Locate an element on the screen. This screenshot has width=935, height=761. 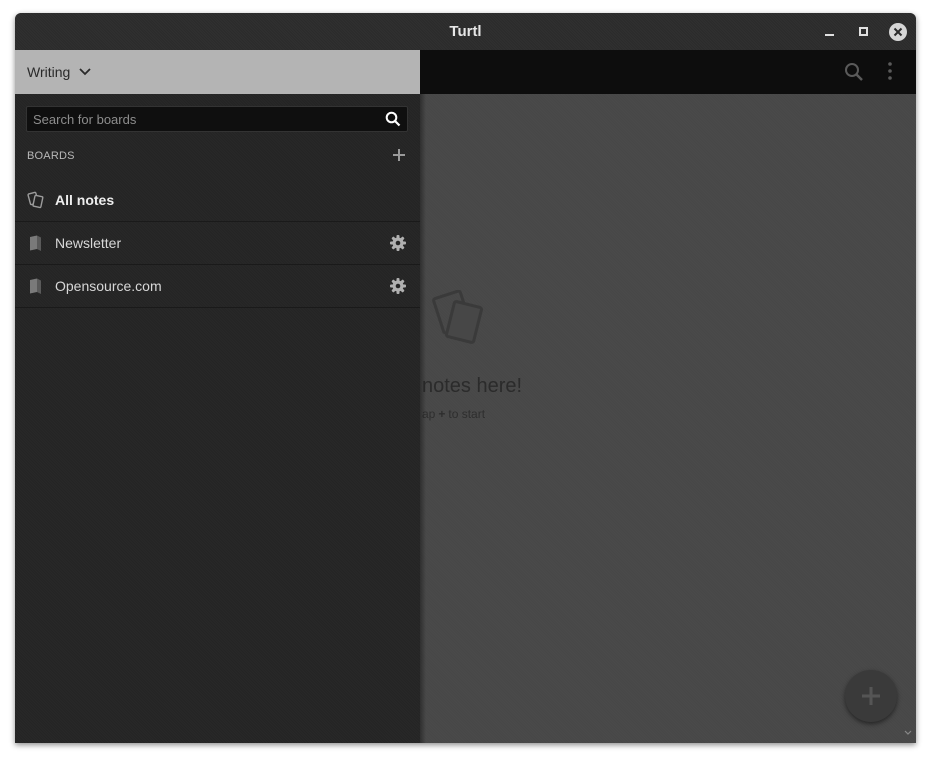
board-item-opensource: Opensource.com is located at coordinates (217, 286).